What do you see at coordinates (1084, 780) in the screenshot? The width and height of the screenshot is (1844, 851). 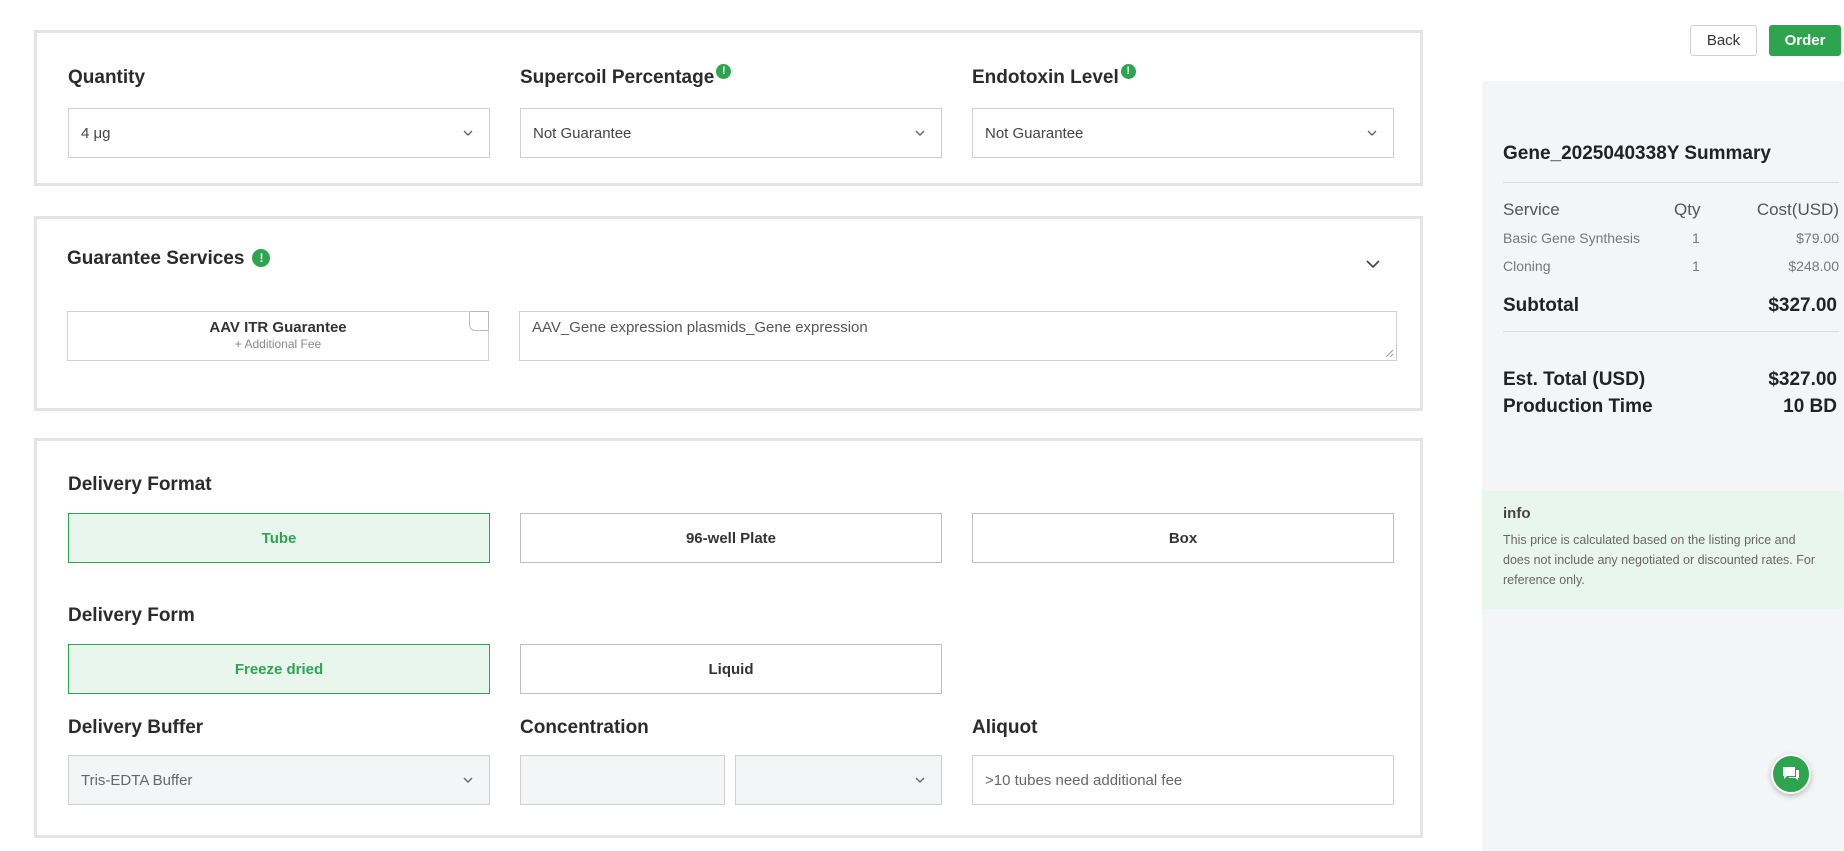 I see `aliquot-placeholder: >10 tubes need additional fee` at bounding box center [1084, 780].